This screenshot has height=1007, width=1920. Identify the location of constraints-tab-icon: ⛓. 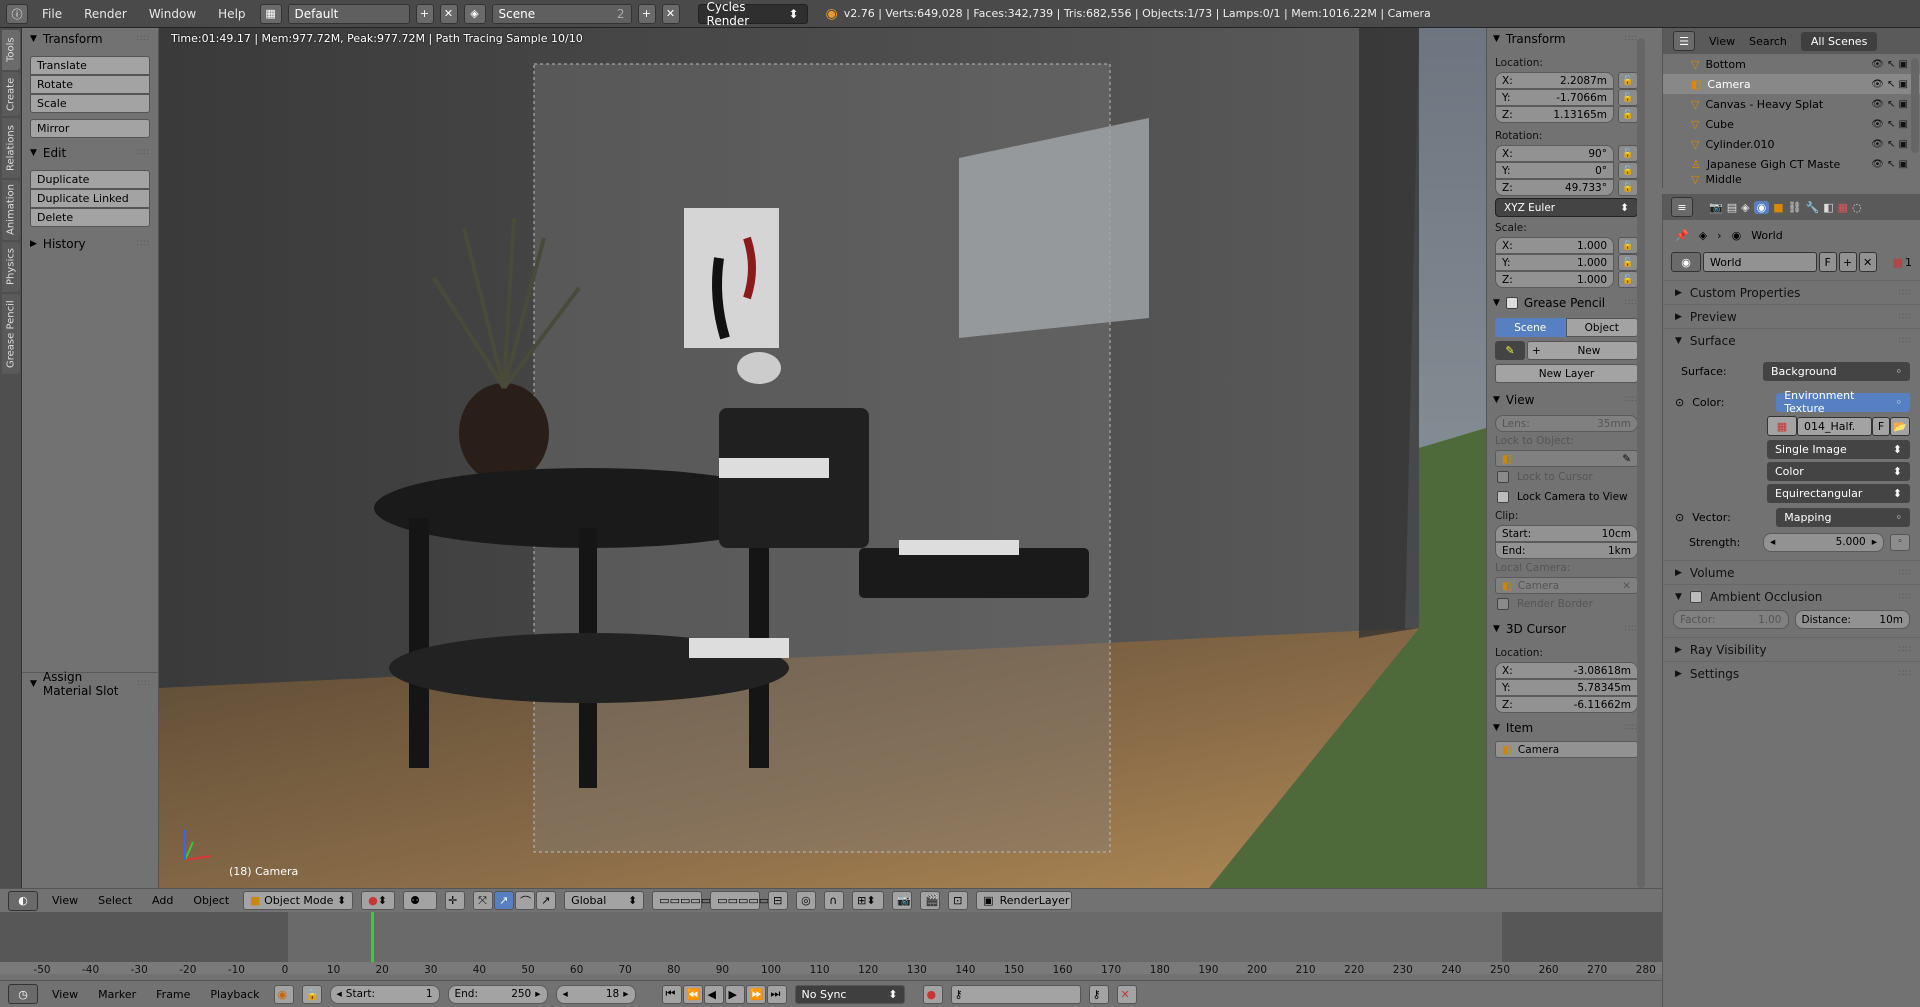
(1795, 207).